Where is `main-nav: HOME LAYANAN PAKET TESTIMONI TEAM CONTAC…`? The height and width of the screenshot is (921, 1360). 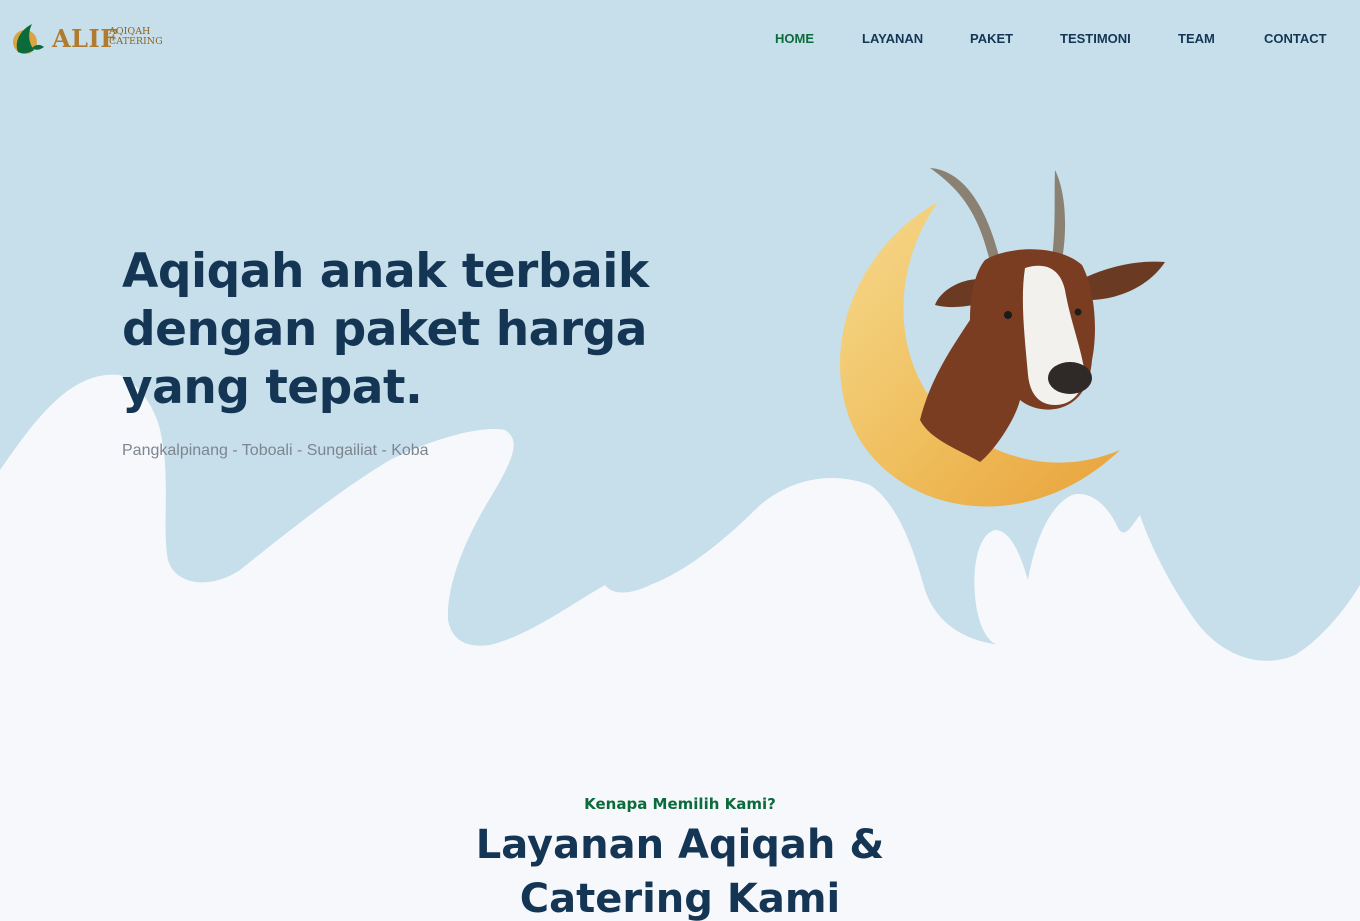
main-nav: HOME LAYANAN PAKET TESTIMONI TEAM CONTAC… is located at coordinates (680, 41).